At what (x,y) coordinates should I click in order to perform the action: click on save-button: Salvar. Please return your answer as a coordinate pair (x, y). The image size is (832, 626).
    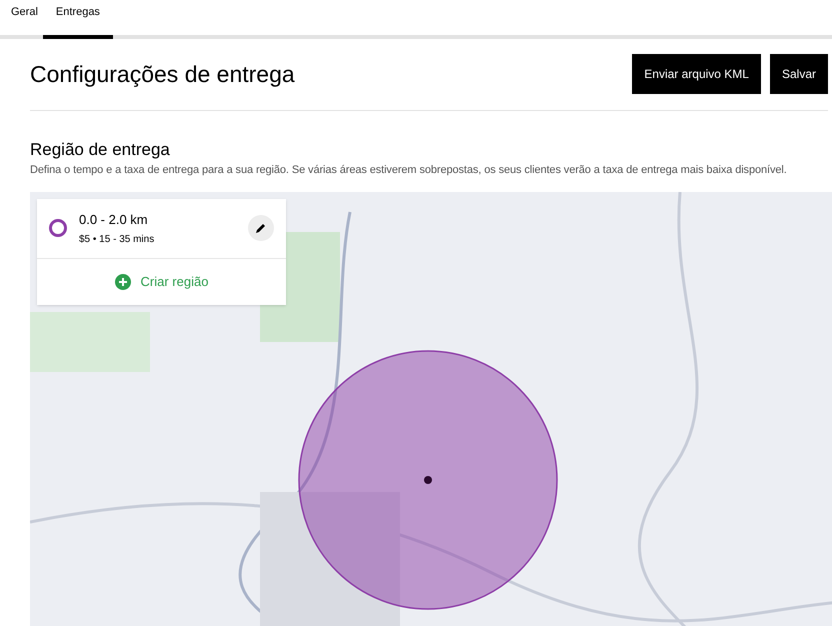
    Looking at the image, I should click on (799, 74).